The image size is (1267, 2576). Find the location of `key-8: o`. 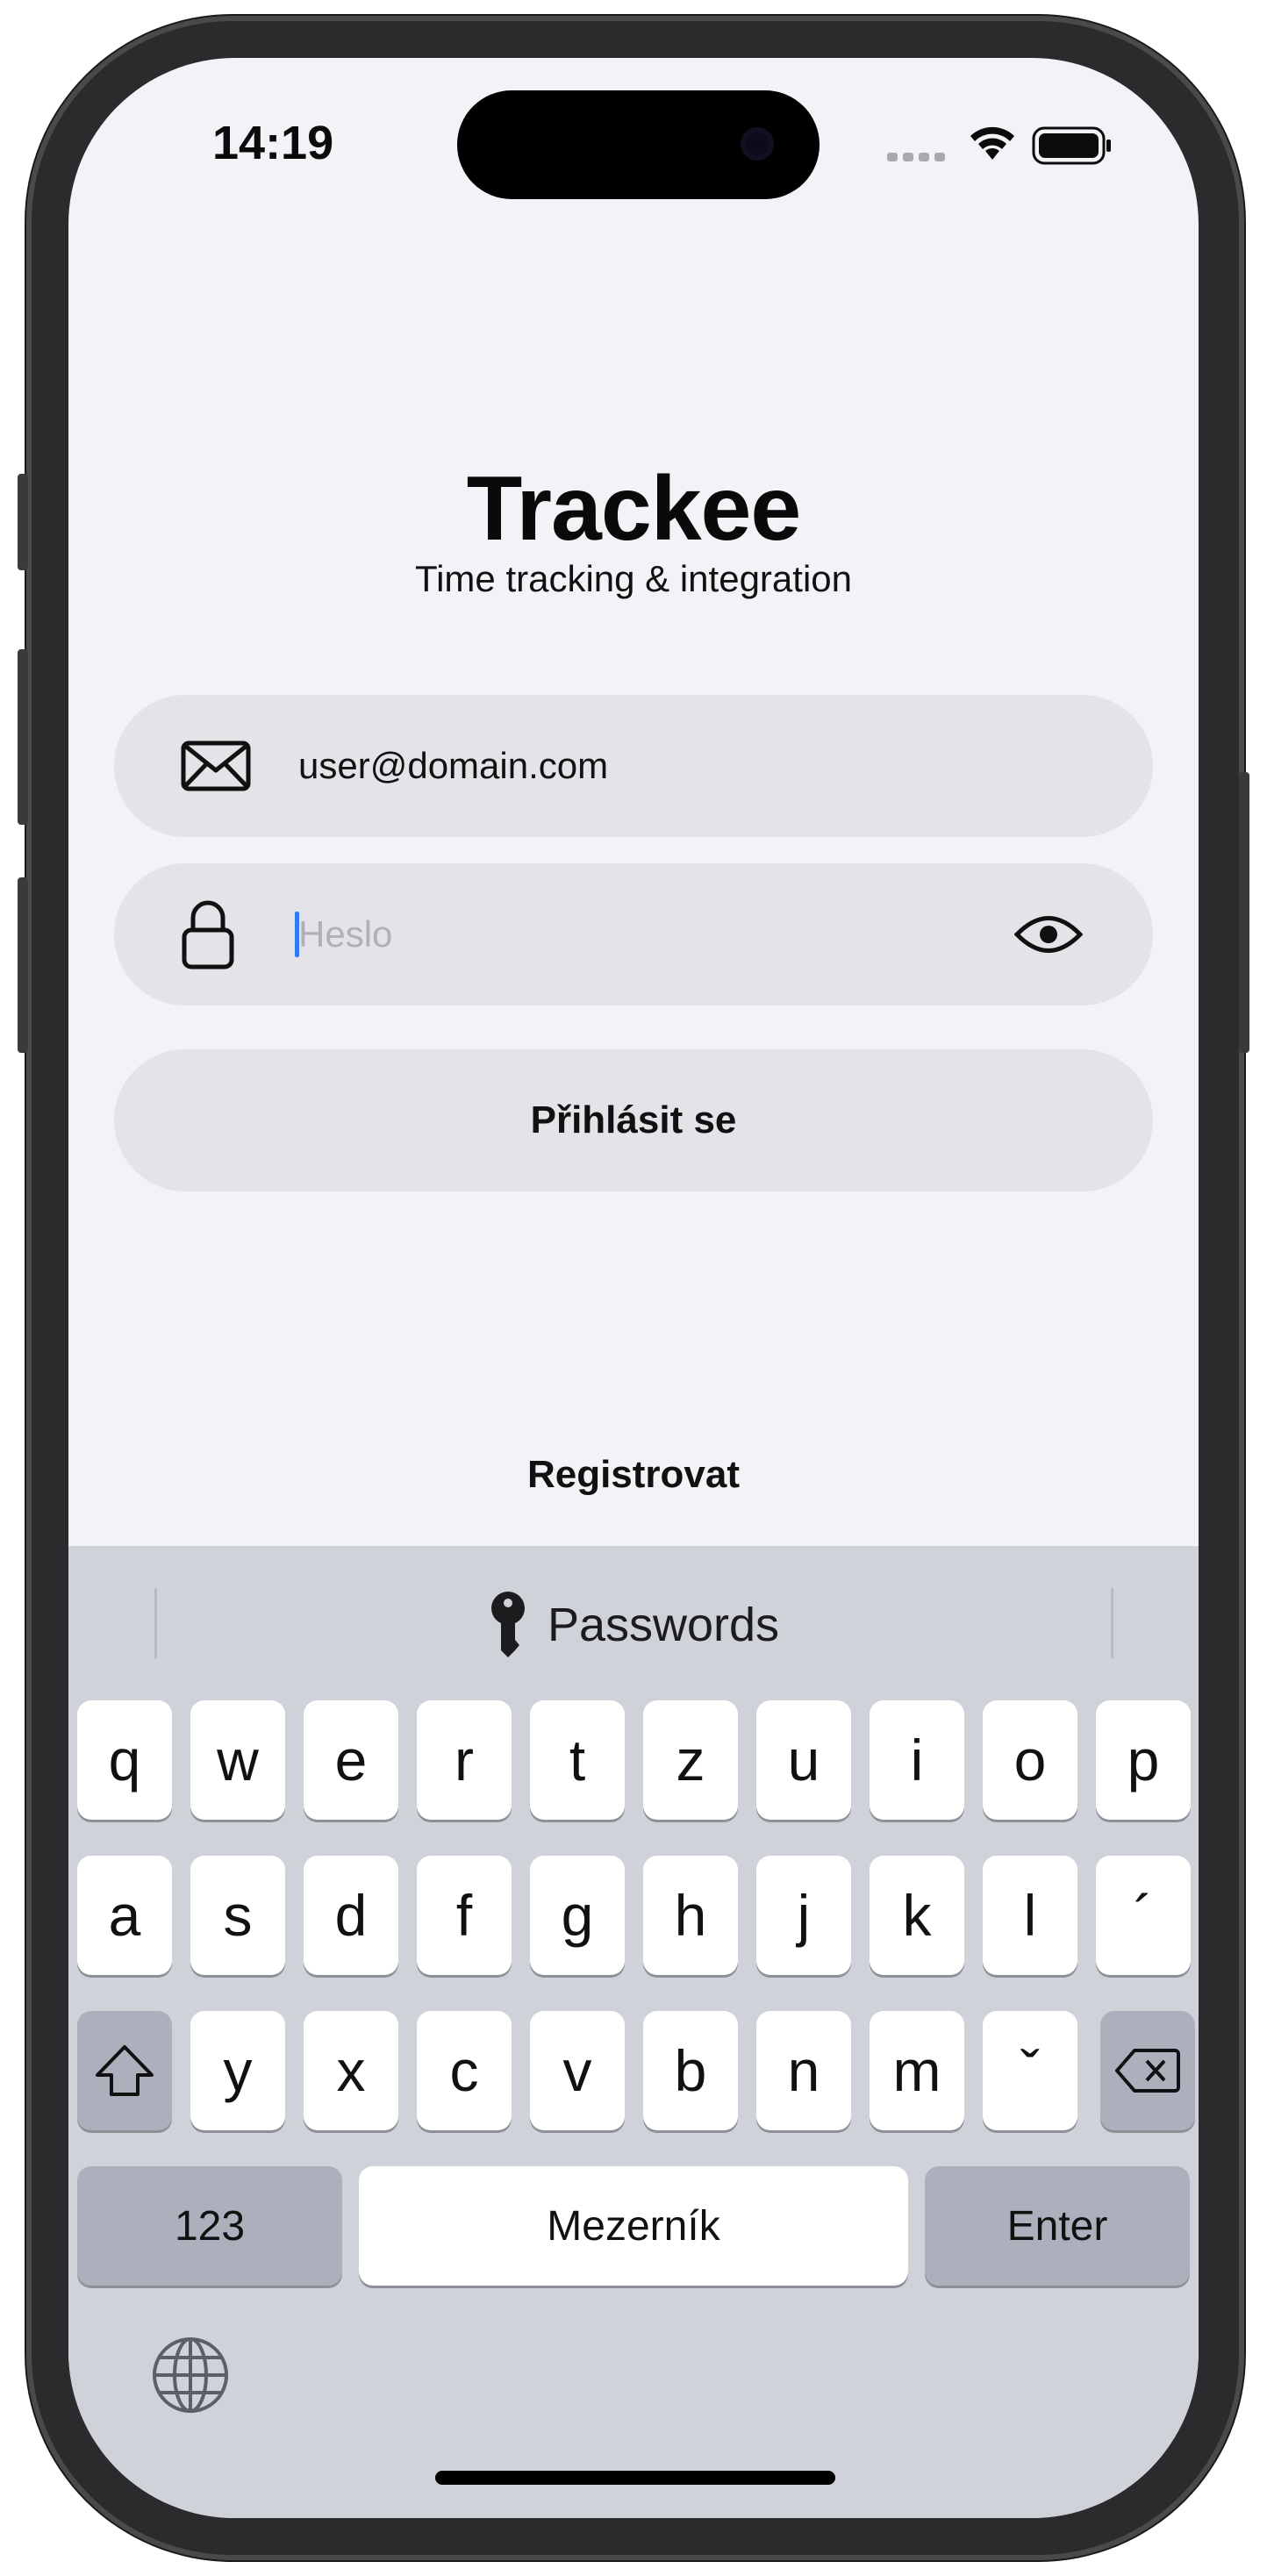

key-8: o is located at coordinates (1030, 1760).